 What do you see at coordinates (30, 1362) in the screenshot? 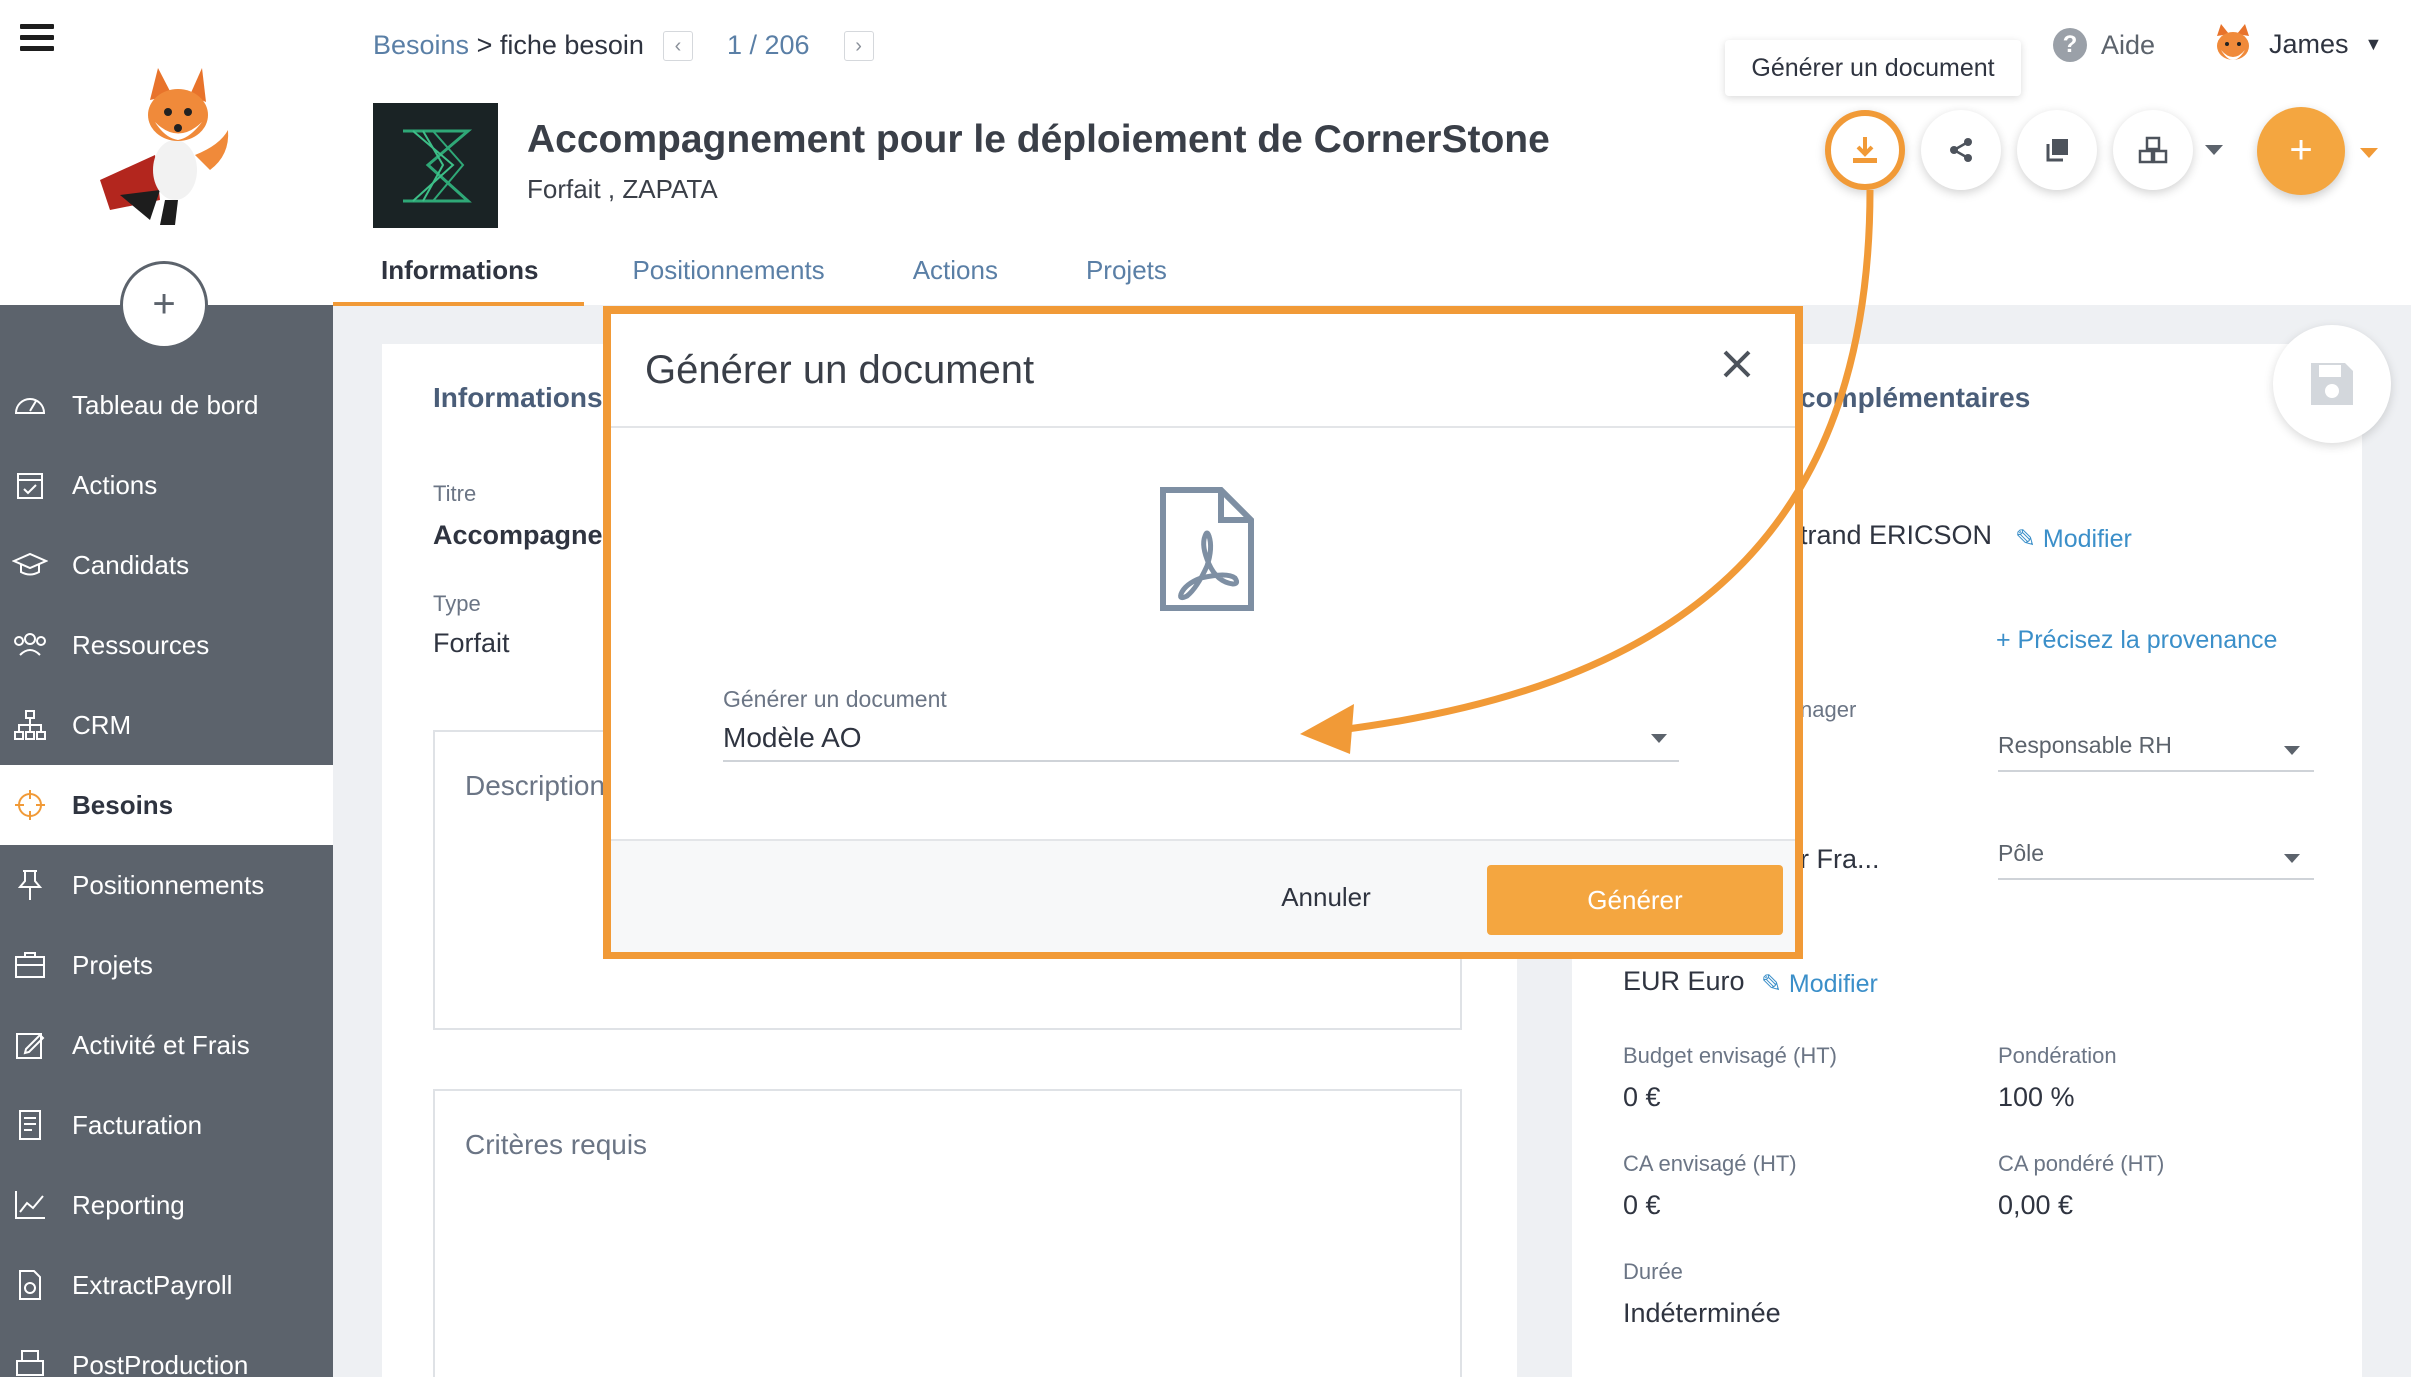
I see `printer-icon` at bounding box center [30, 1362].